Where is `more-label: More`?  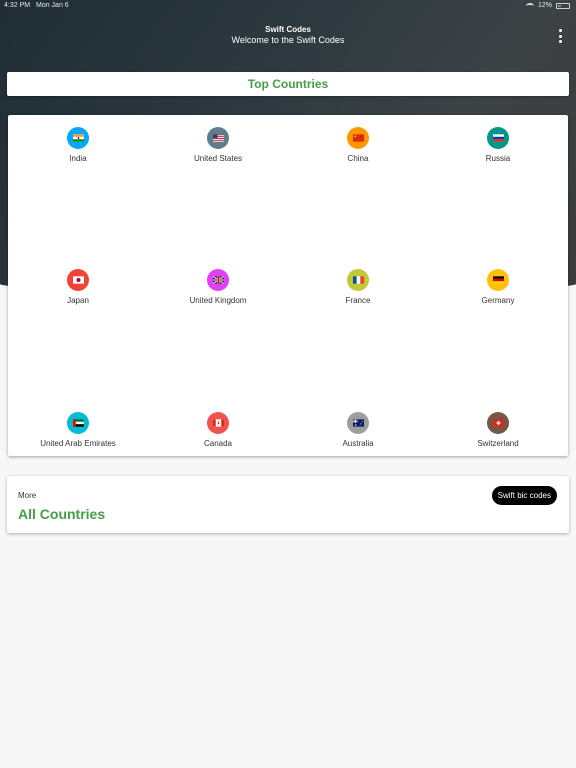
more-label: More is located at coordinates (27, 495).